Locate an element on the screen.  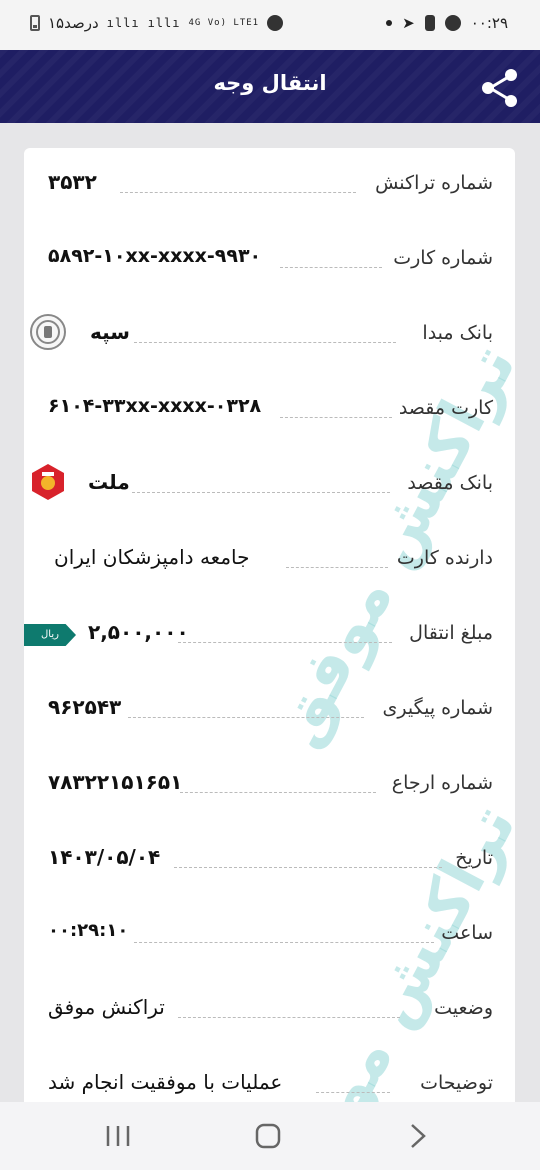
home-icon is located at coordinates (268, 1136).